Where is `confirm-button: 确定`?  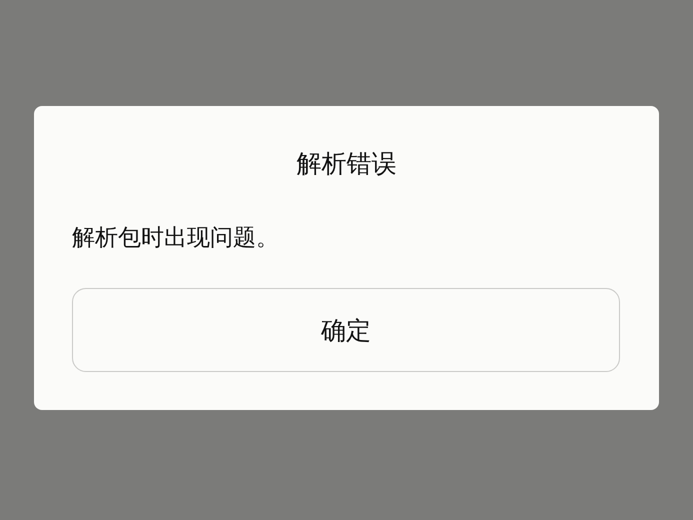 confirm-button: 确定 is located at coordinates (346, 330).